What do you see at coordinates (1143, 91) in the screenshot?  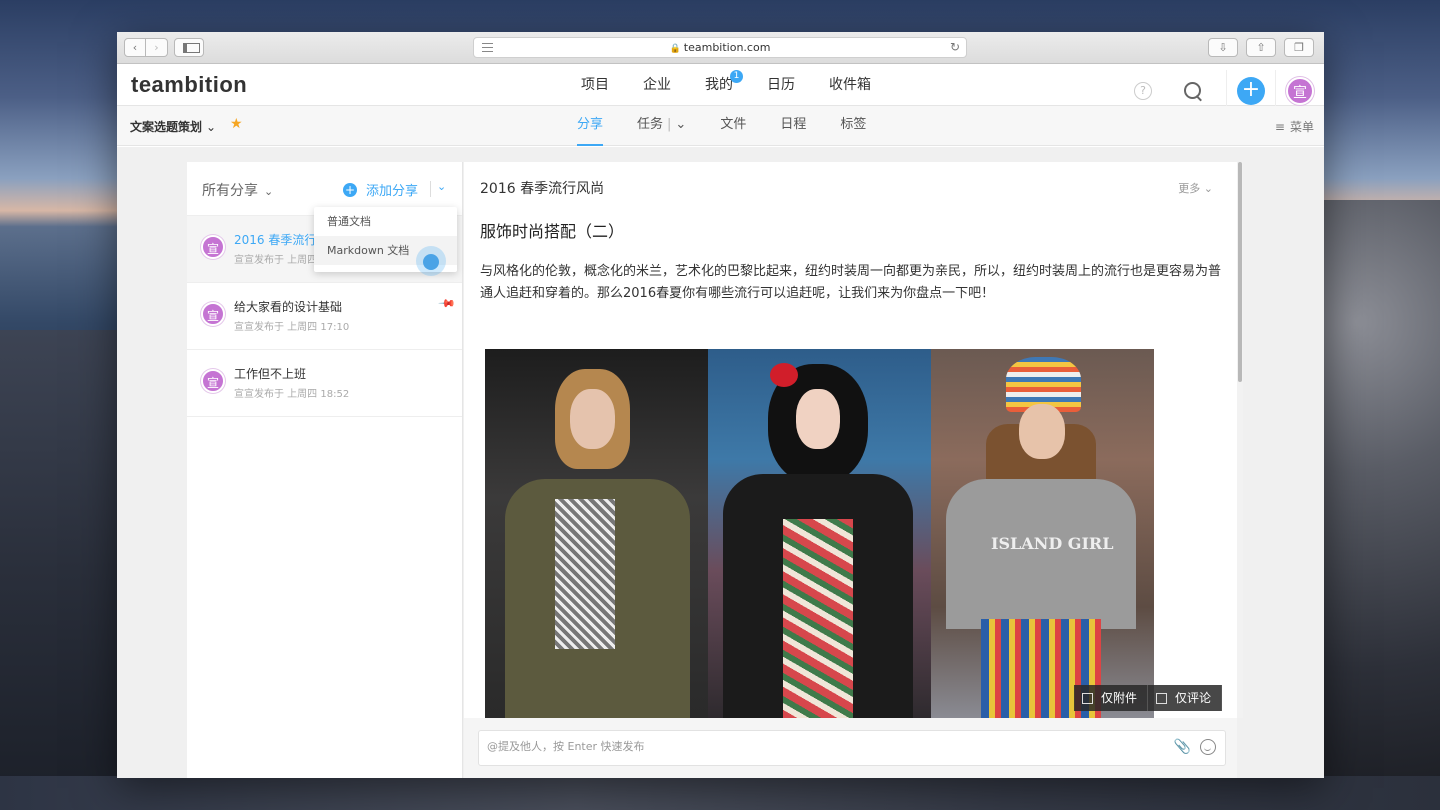 I see `help-icon: ?` at bounding box center [1143, 91].